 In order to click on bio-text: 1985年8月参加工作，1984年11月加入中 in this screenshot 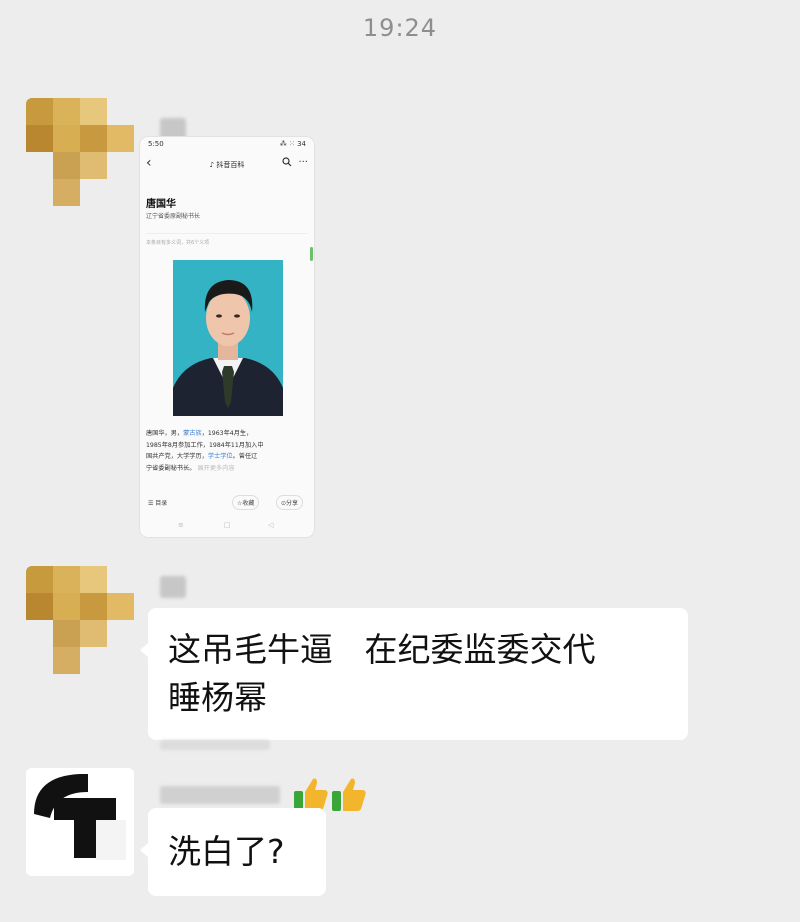, I will do `click(205, 445)`.